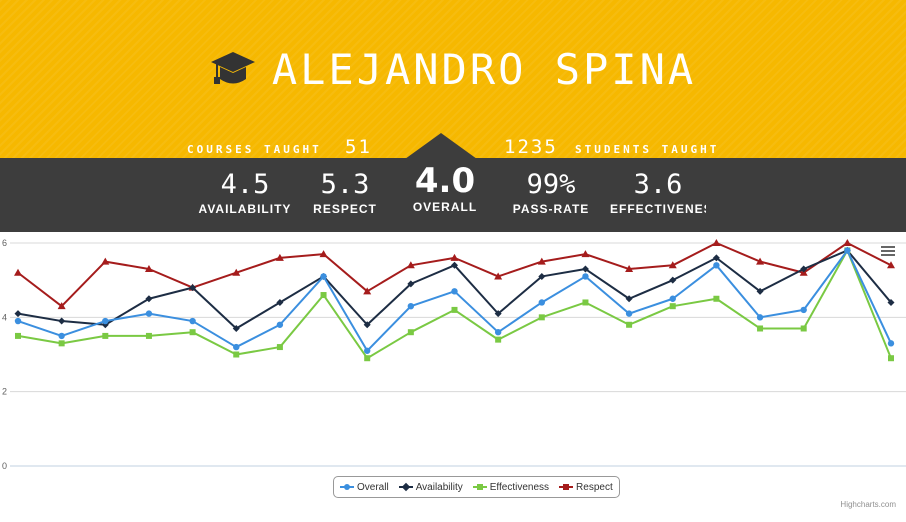  Describe the element at coordinates (254, 149) in the screenshot. I see `courses-taught-label: COURSES TAUGHT` at that location.